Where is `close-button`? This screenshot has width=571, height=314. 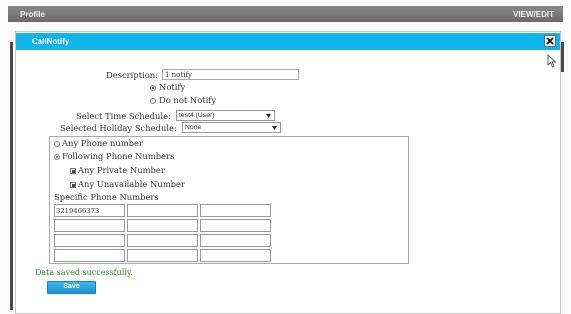 close-button is located at coordinates (550, 41).